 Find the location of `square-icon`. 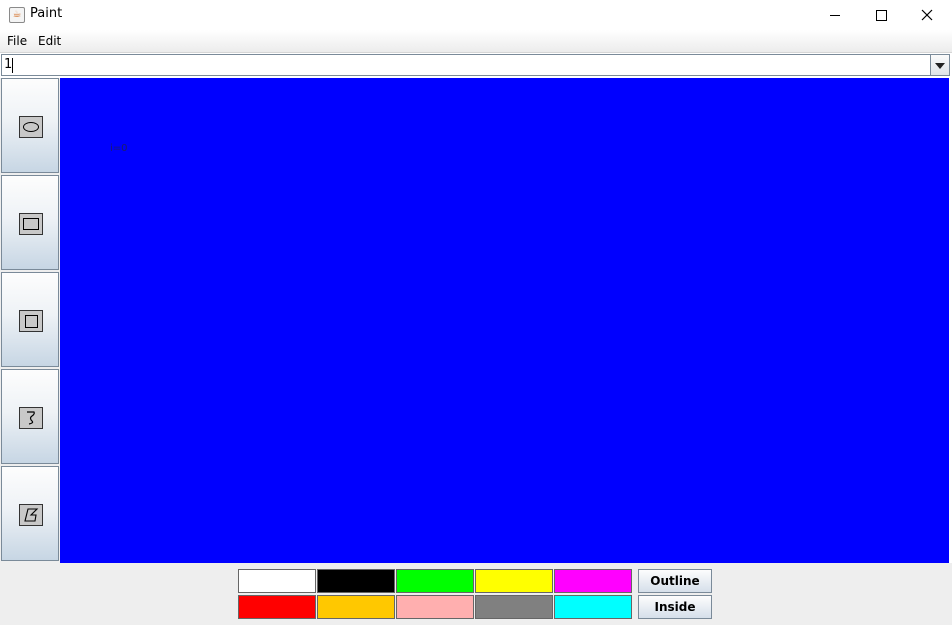

square-icon is located at coordinates (31, 321).